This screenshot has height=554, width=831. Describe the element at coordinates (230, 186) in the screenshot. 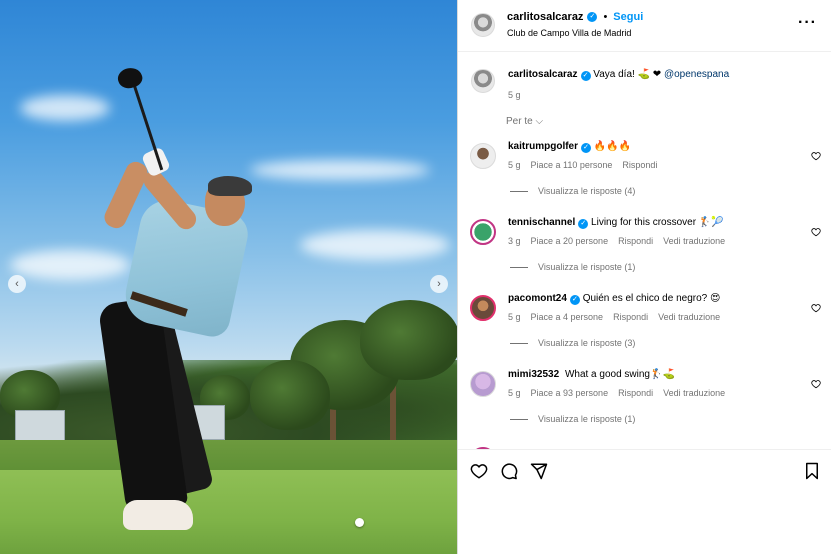

I see `golfer-hair` at that location.